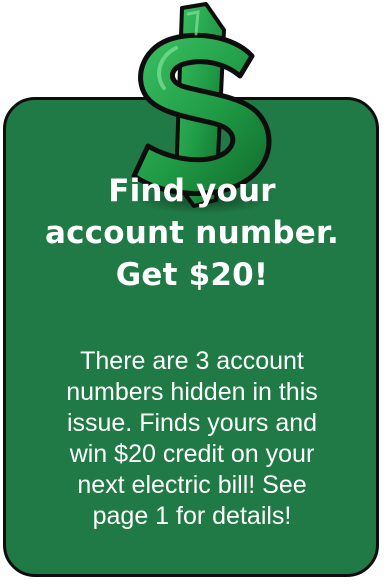 This screenshot has width=389, height=587. What do you see at coordinates (192, 392) in the screenshot?
I see `description-line: numbers hidden in this` at bounding box center [192, 392].